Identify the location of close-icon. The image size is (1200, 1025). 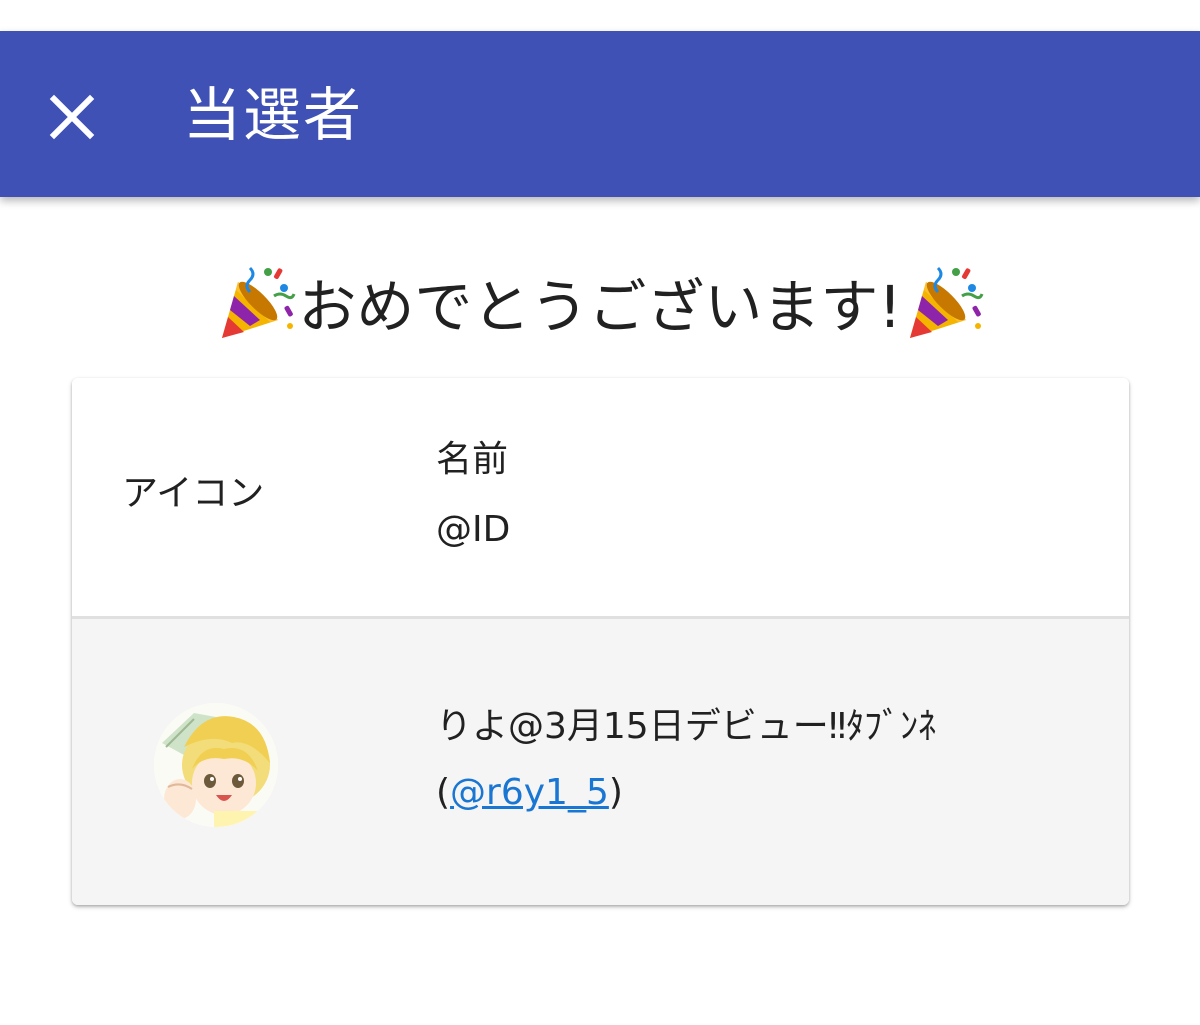
(72, 117).